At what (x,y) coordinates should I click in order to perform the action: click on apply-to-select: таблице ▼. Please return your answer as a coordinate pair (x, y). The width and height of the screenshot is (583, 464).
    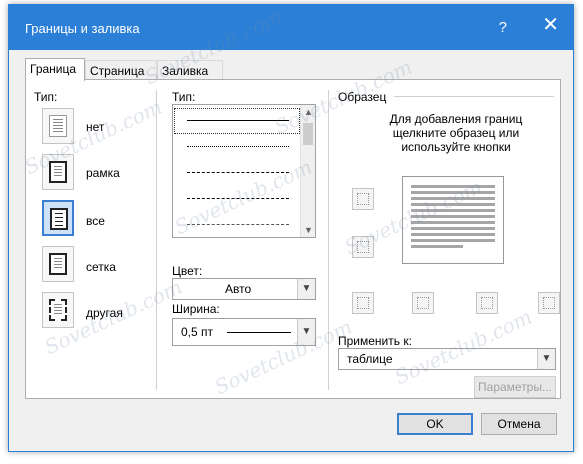
    Looking at the image, I should click on (447, 359).